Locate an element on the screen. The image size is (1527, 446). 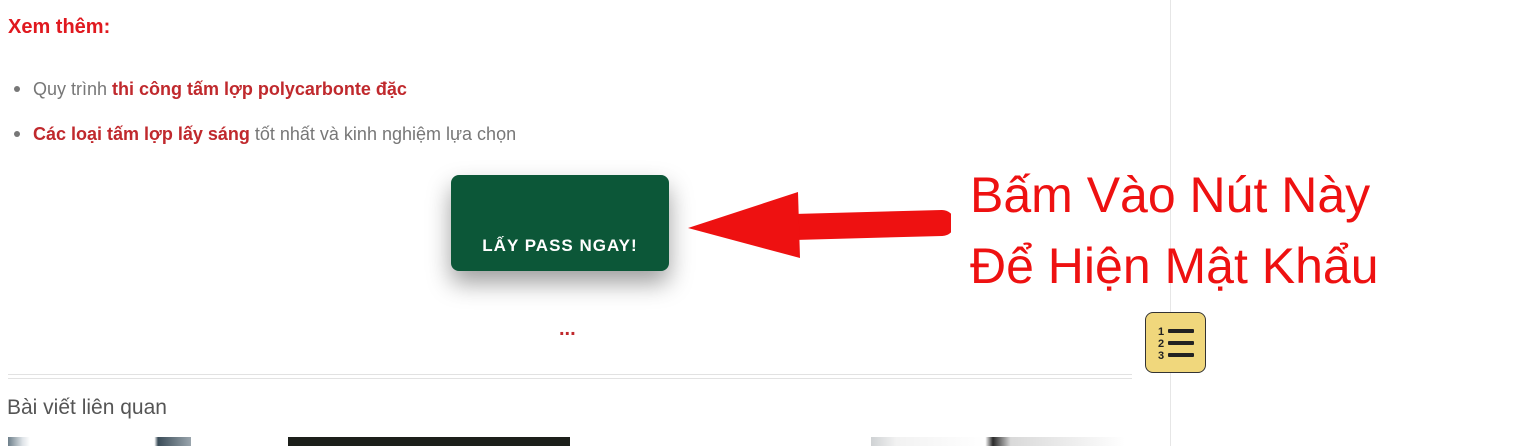
get-pass-button: LẤY PASS NGAY! is located at coordinates (560, 223).